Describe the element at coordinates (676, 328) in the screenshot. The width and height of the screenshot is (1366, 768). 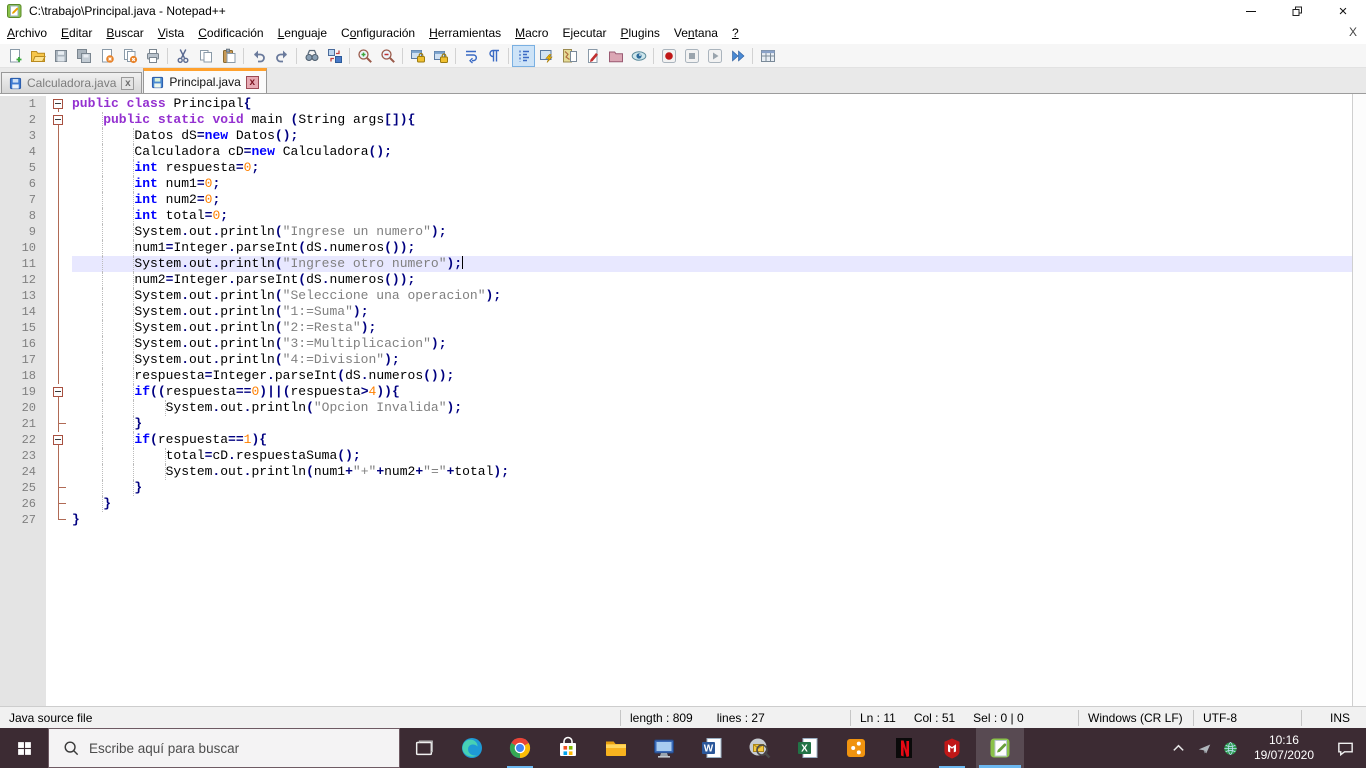
I see `code-line-15: 15 System.out.println("2:=Resta");` at that location.